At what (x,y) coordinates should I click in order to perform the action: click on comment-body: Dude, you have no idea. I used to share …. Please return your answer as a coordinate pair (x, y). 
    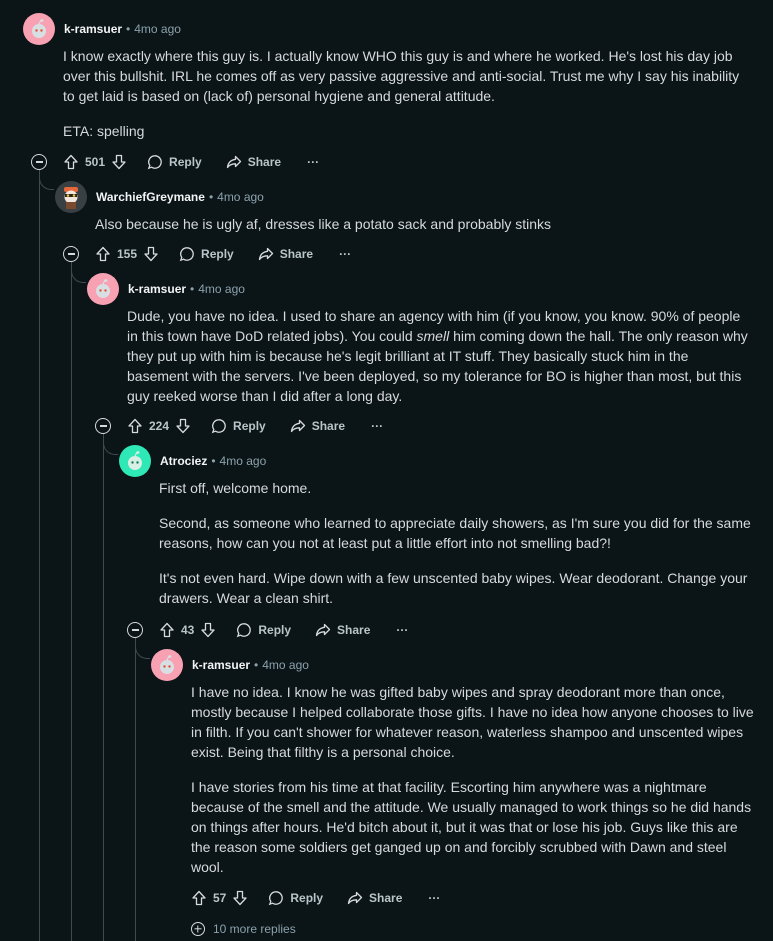
    Looking at the image, I should click on (440, 356).